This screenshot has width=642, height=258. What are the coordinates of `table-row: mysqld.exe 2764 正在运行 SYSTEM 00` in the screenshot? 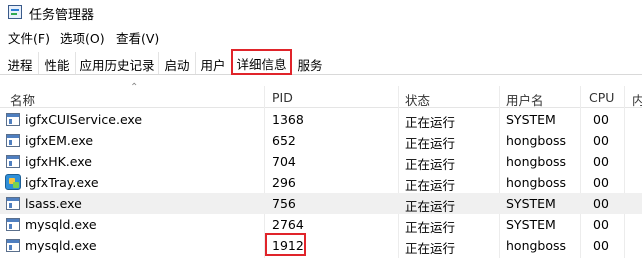 It's located at (321, 224).